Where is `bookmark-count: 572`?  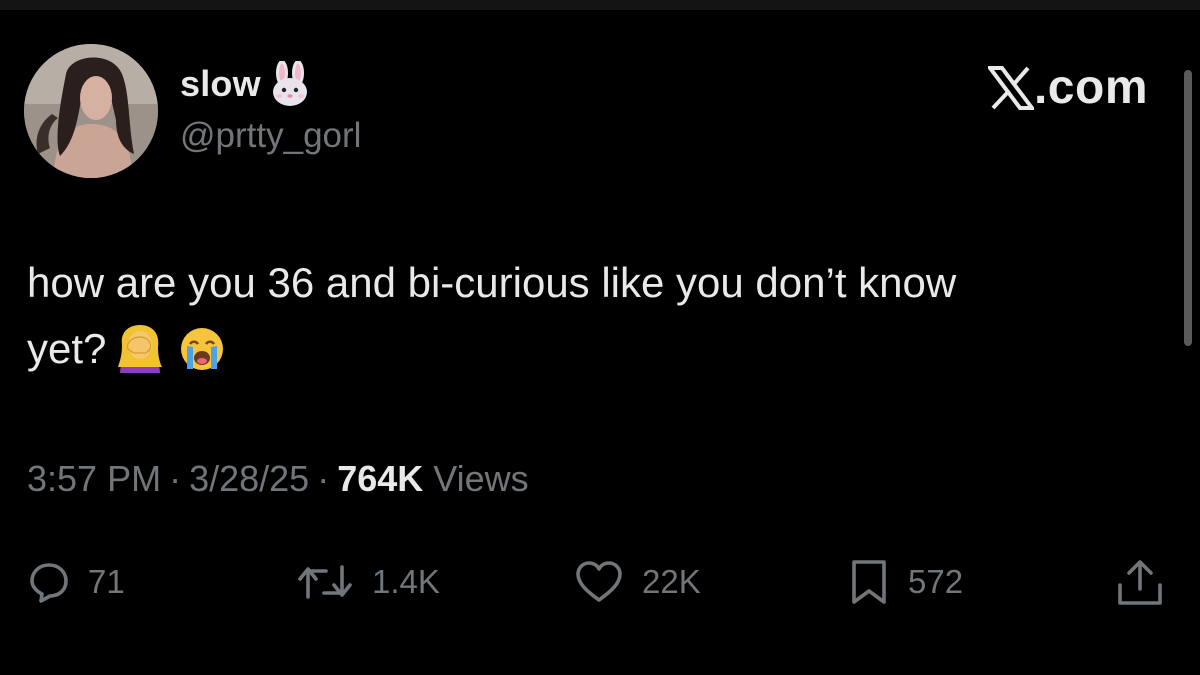
bookmark-count: 572 is located at coordinates (936, 581).